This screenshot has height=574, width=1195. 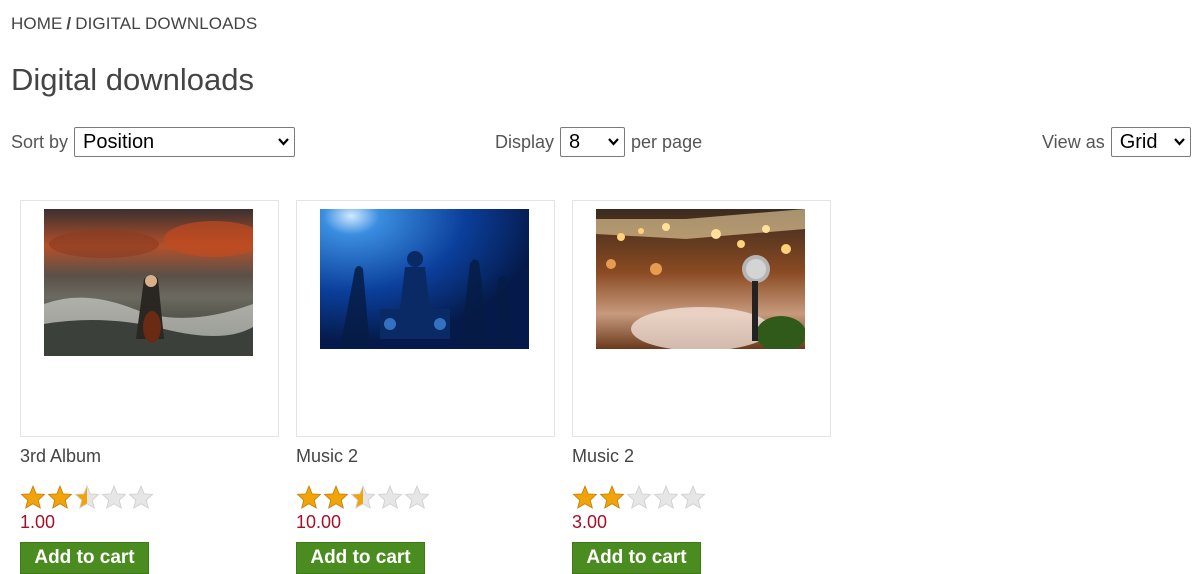 What do you see at coordinates (525, 141) in the screenshot?
I see `display-label: Display` at bounding box center [525, 141].